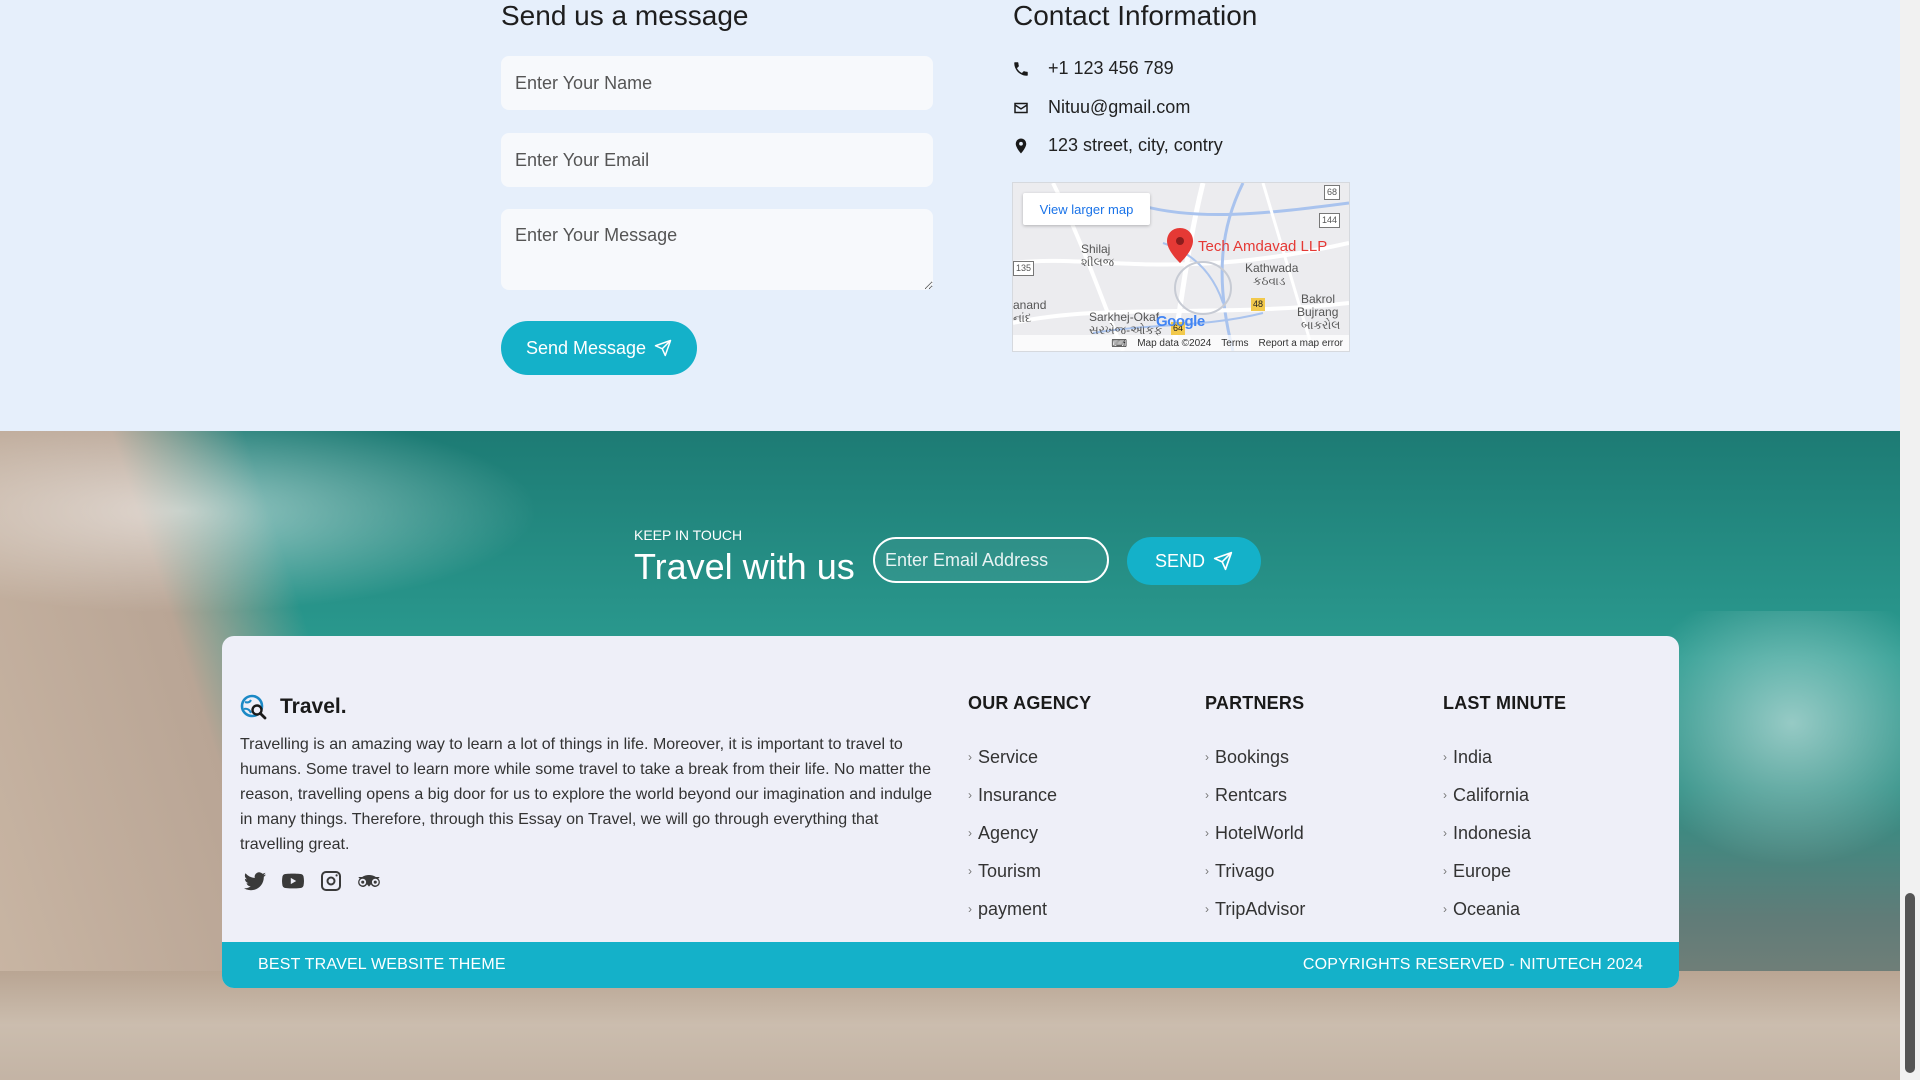 This screenshot has width=1920, height=1080. Describe the element at coordinates (313, 706) in the screenshot. I see `brand-name: Travel.` at that location.